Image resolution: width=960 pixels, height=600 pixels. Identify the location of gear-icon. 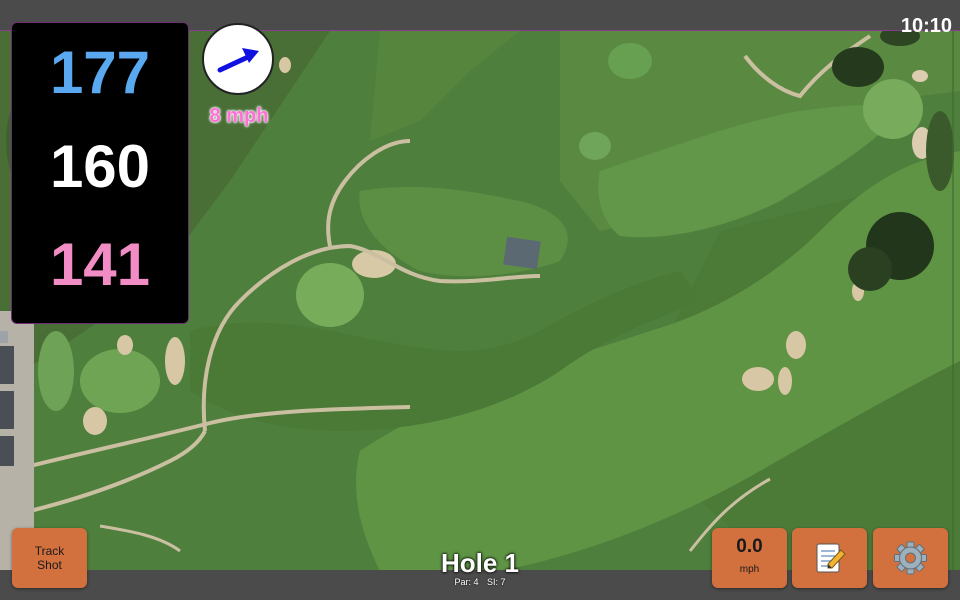
(910, 558).